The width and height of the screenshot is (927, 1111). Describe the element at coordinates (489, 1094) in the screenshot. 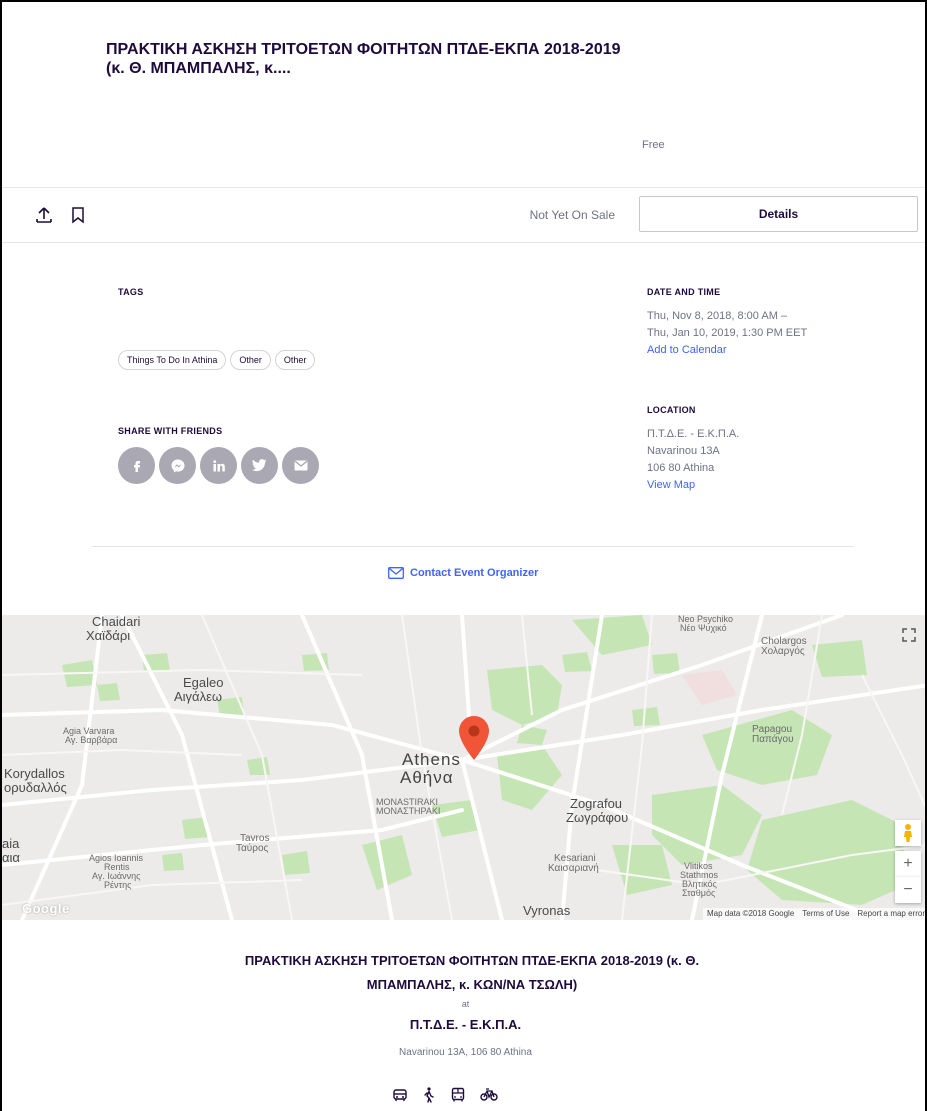

I see `bike-icon` at that location.